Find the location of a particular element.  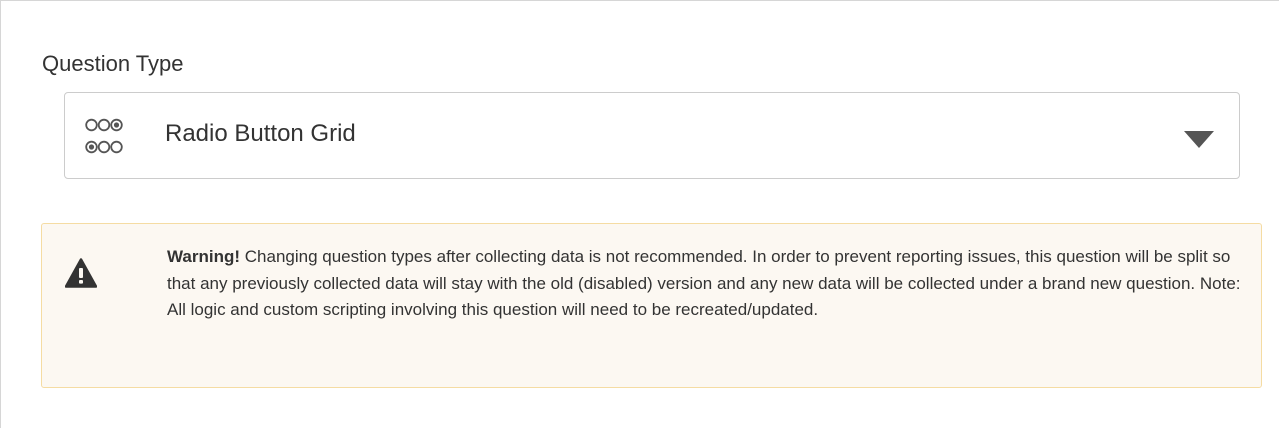

caret-down-icon is located at coordinates (1199, 139).